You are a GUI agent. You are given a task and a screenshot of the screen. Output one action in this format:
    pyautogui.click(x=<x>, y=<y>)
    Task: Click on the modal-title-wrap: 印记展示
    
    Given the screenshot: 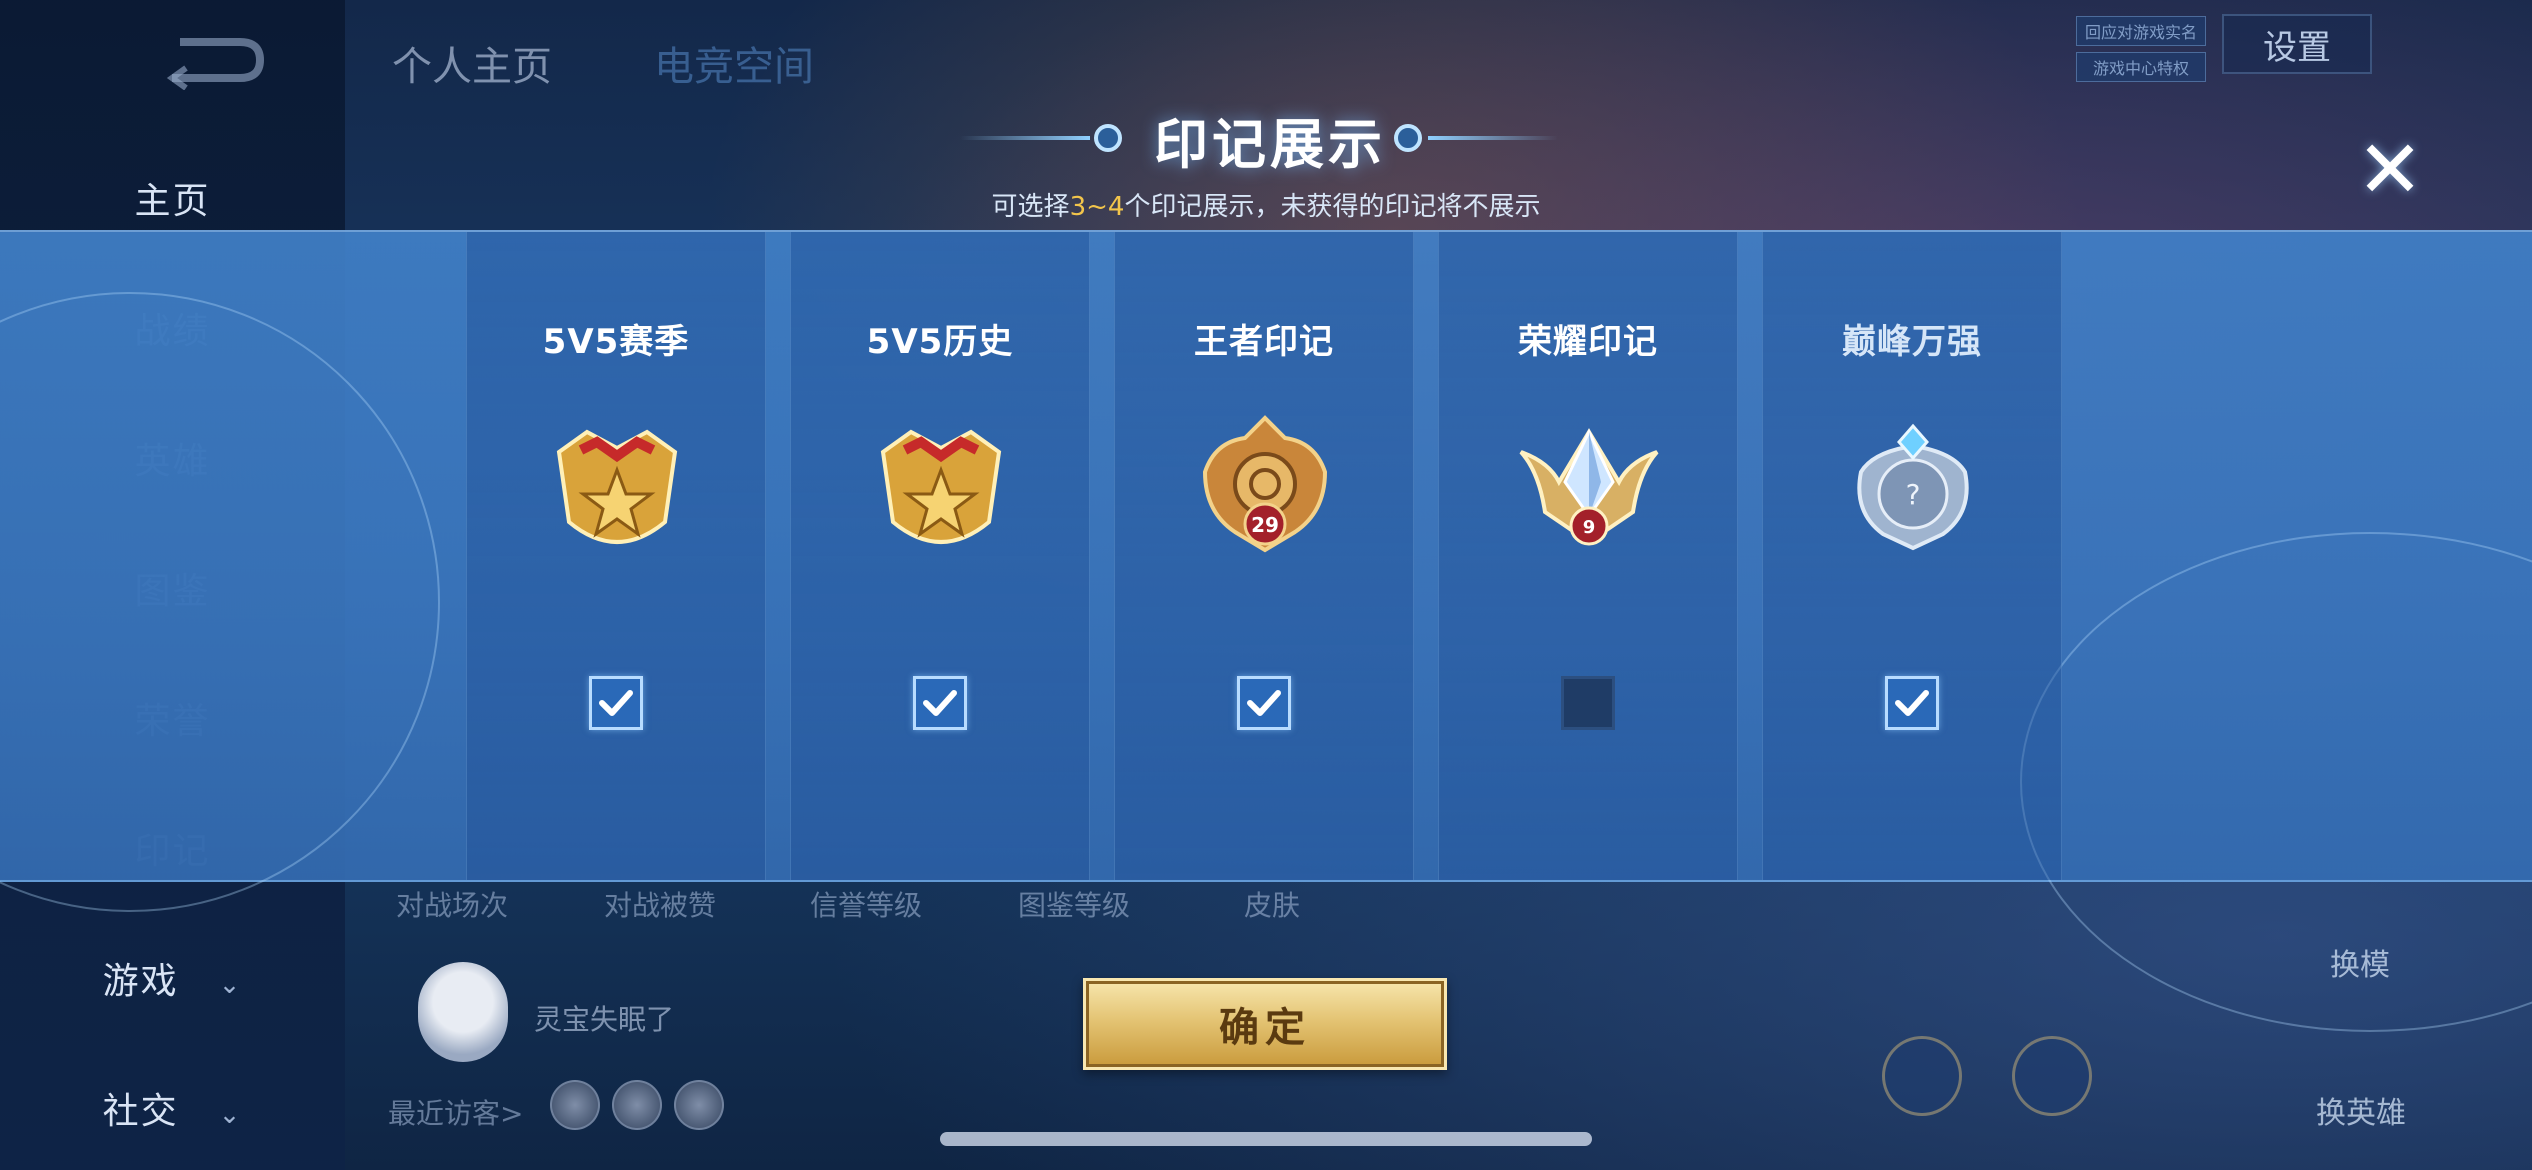 What is the action you would take?
    pyautogui.click(x=1270, y=139)
    